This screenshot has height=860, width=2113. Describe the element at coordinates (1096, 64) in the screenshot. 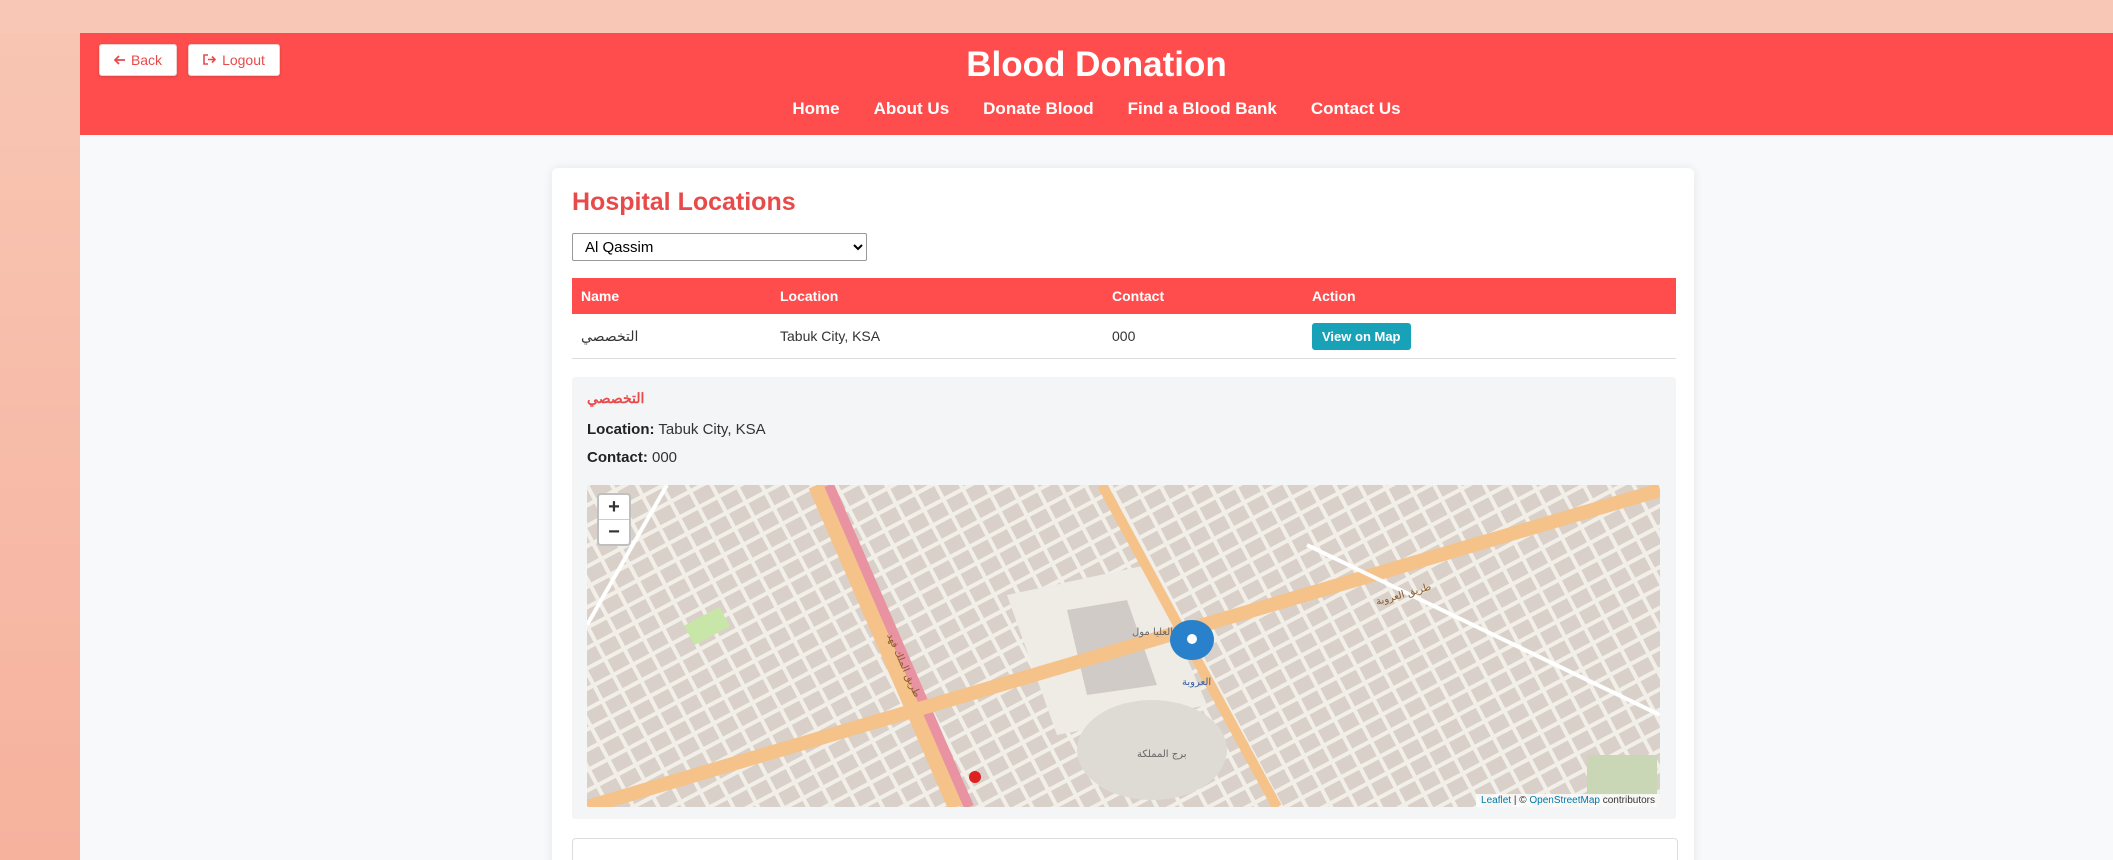

I see `site-title: Blood Donation` at that location.